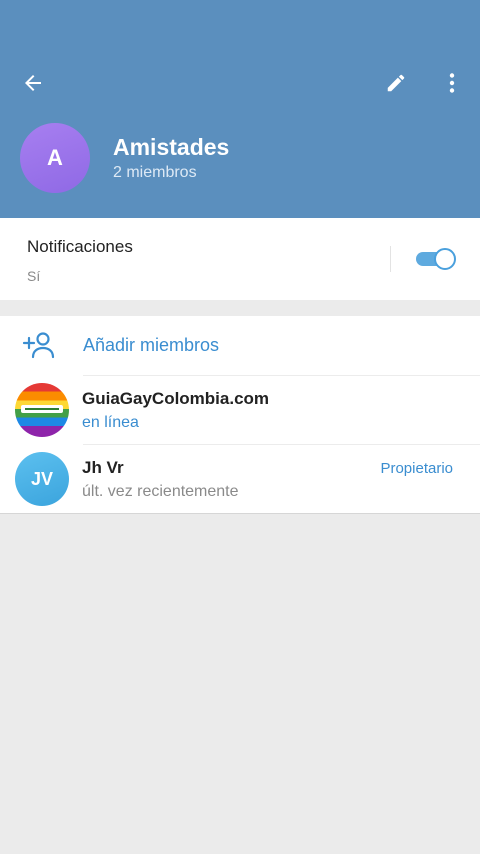 Image resolution: width=480 pixels, height=854 pixels. I want to click on notifications-value: Sí, so click(34, 276).